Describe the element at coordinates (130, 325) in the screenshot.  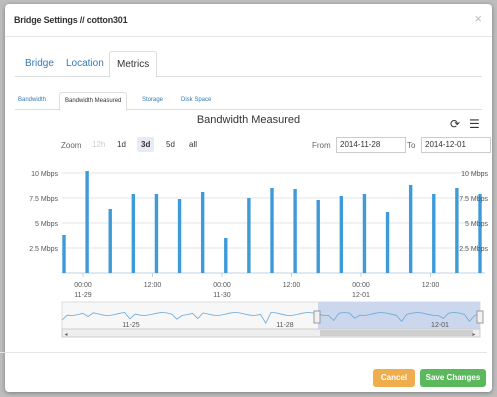
I see `navigator-date-label: 11-25` at that location.